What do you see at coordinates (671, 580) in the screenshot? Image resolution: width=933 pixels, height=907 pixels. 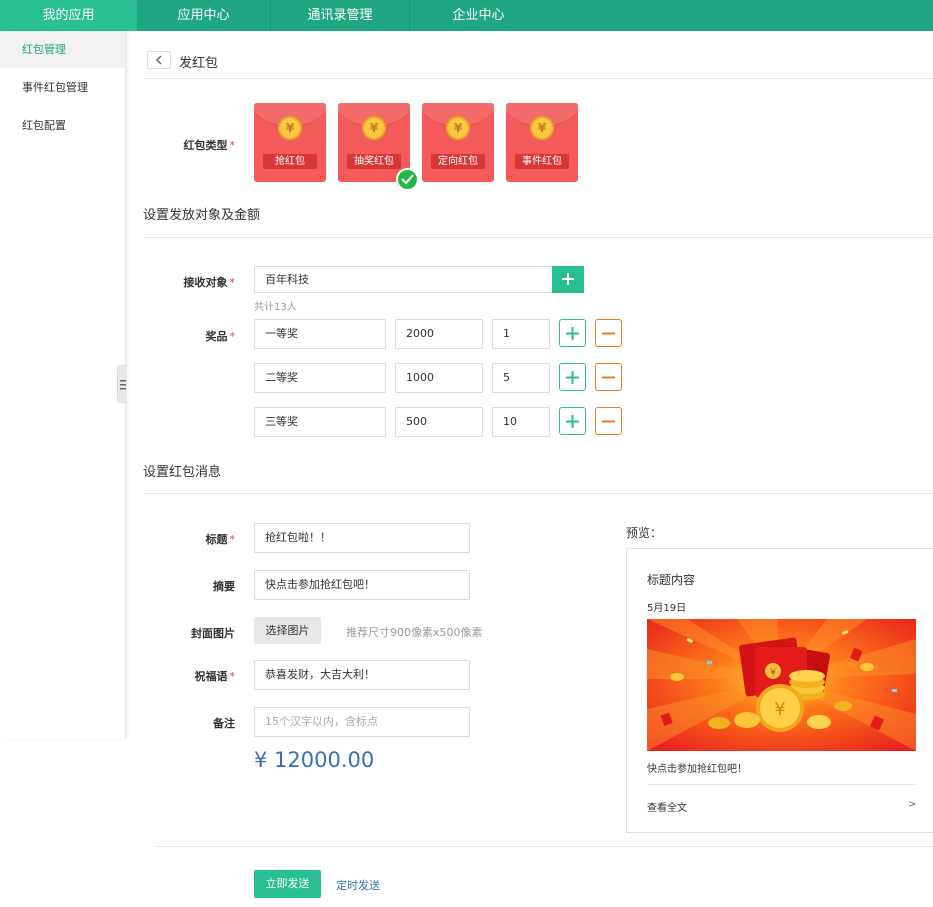 I see `preview-title: 标题内容` at bounding box center [671, 580].